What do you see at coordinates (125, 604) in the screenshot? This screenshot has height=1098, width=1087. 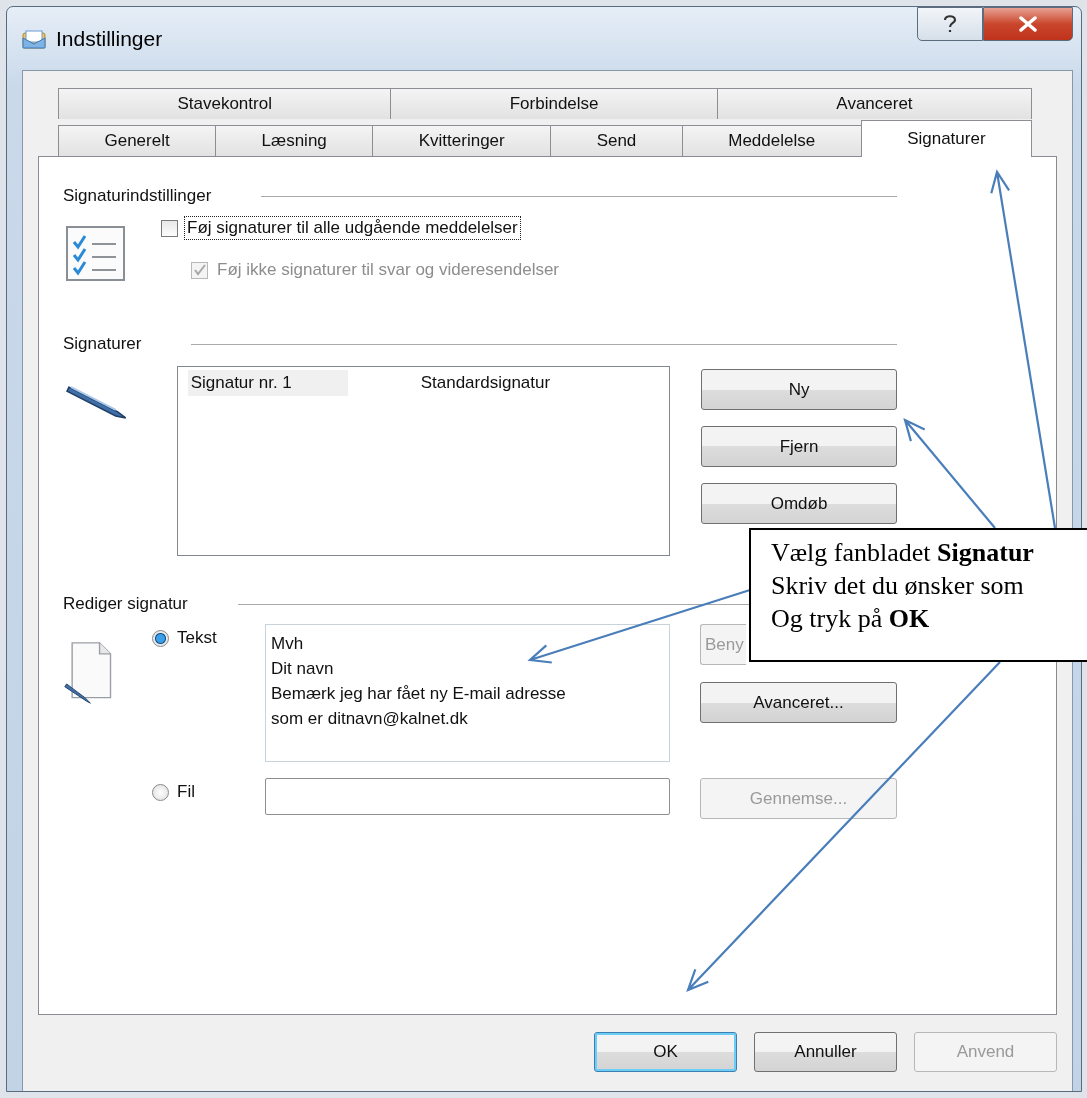 I see `section-heading: Rediger signatur` at bounding box center [125, 604].